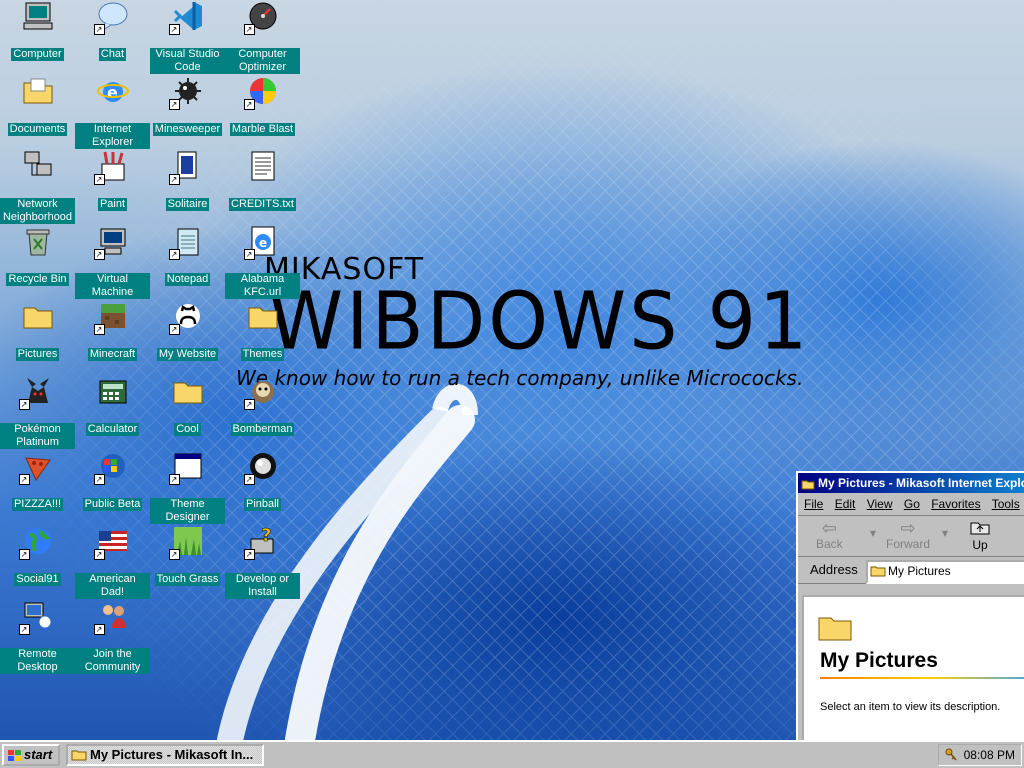 The image size is (1024, 768). Describe the element at coordinates (37, 637) in the screenshot. I see `desktop-icon: ↗ Remote Desktop` at that location.